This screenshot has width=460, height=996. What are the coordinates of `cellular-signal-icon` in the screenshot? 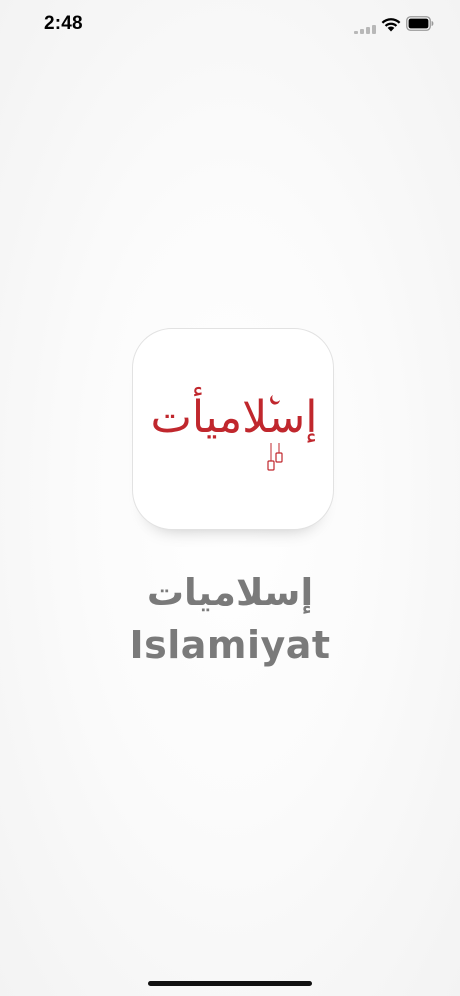 It's located at (365, 29).